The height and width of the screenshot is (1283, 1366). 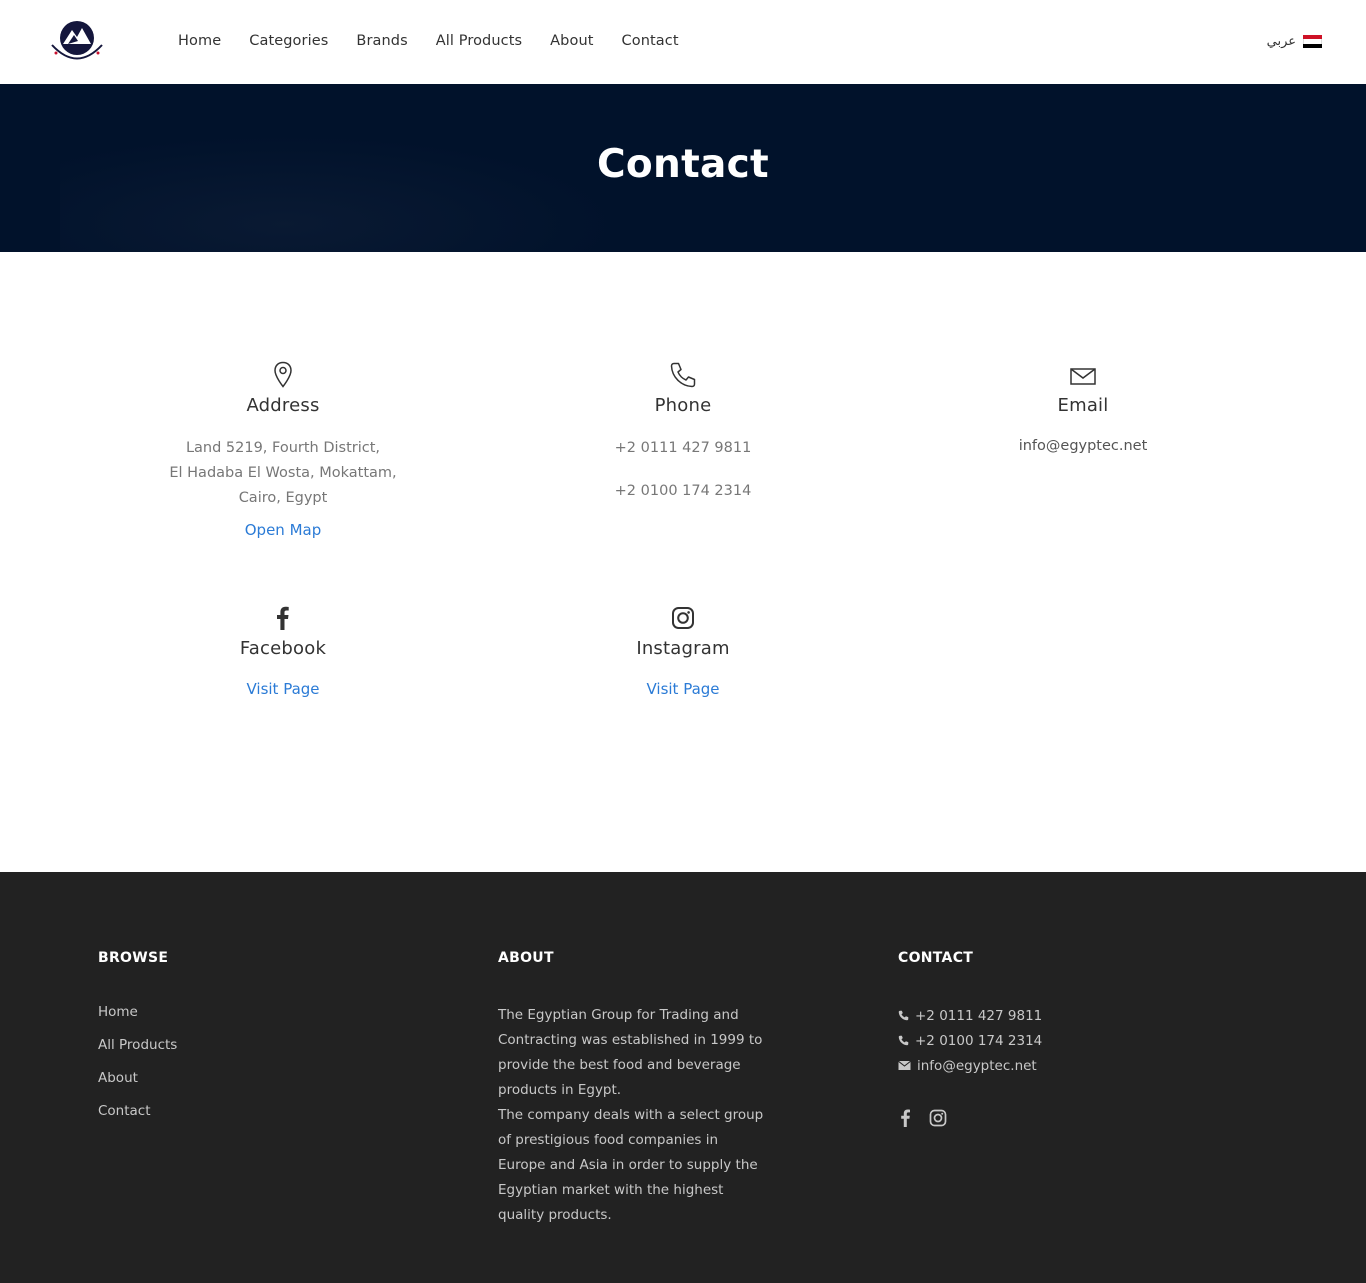 What do you see at coordinates (137, 1111) in the screenshot?
I see `footer-link-contact: Contact` at bounding box center [137, 1111].